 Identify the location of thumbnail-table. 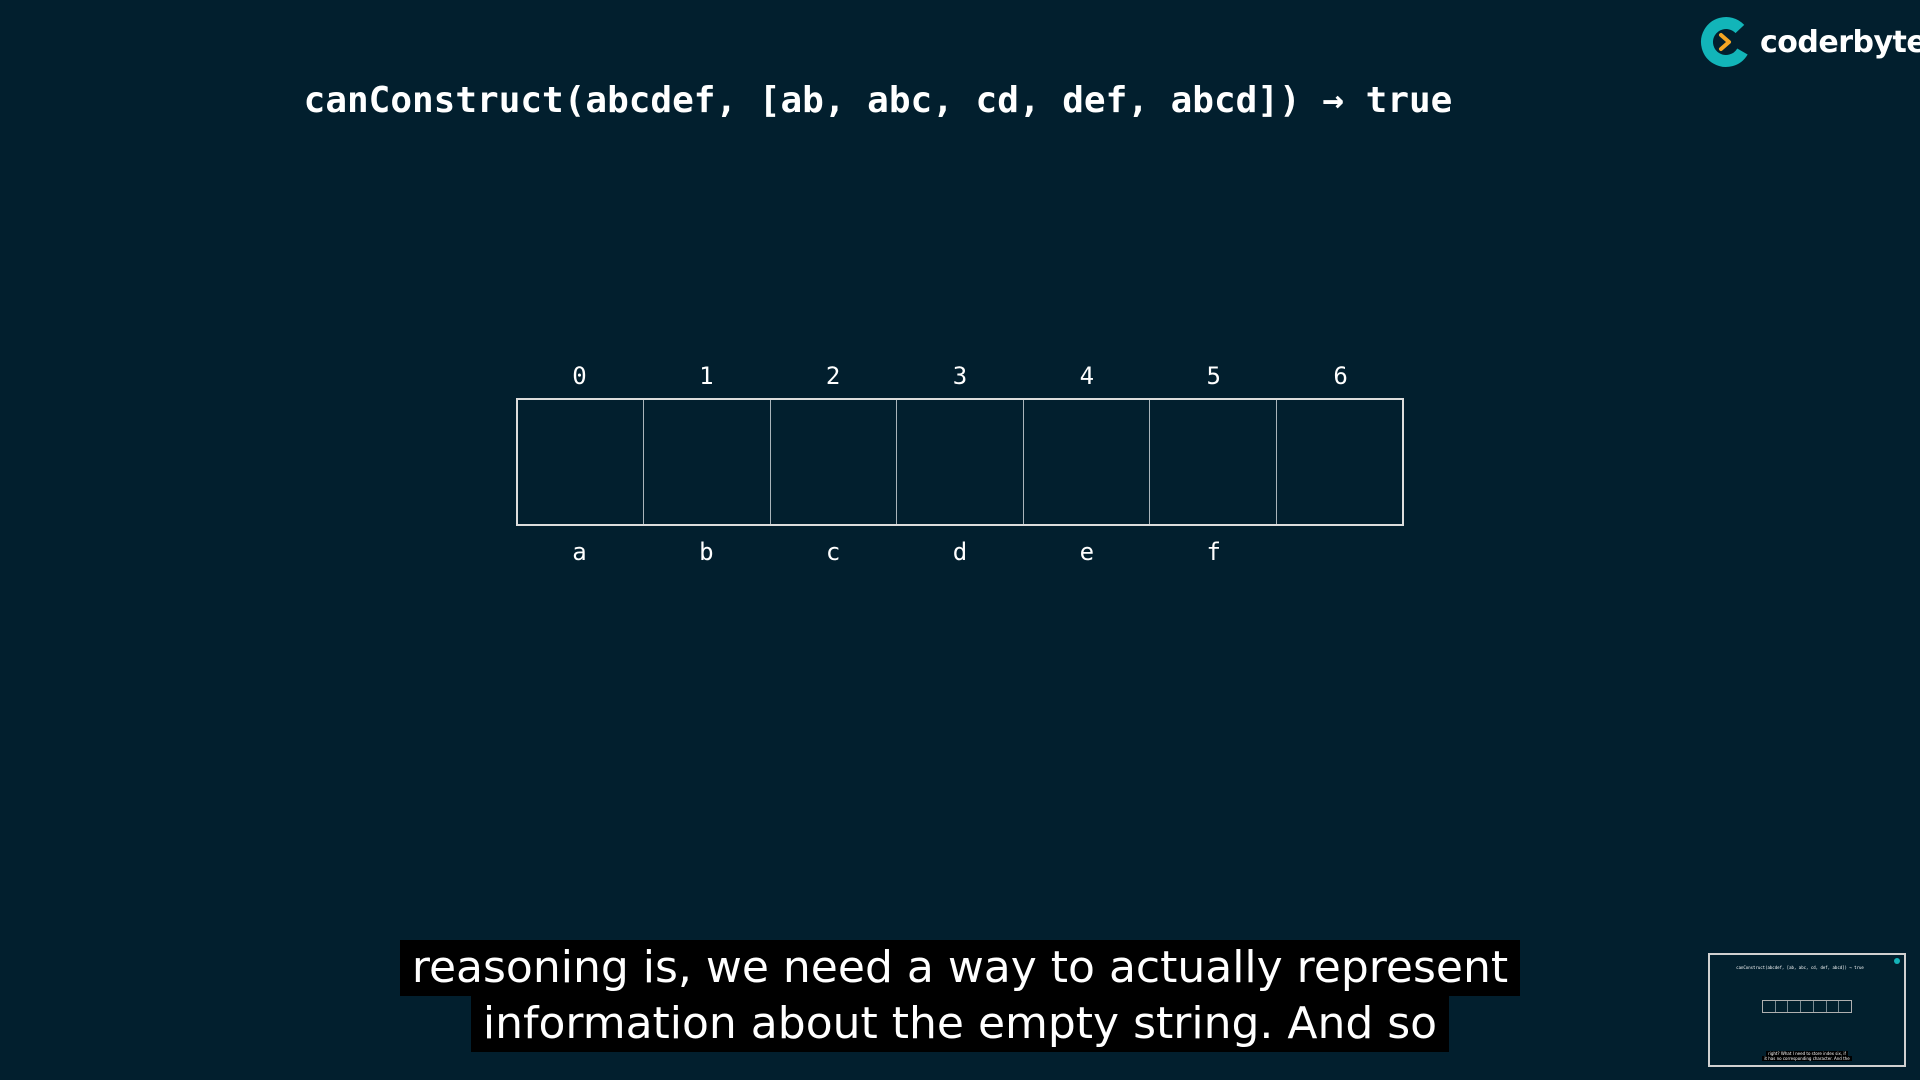
(1807, 1006).